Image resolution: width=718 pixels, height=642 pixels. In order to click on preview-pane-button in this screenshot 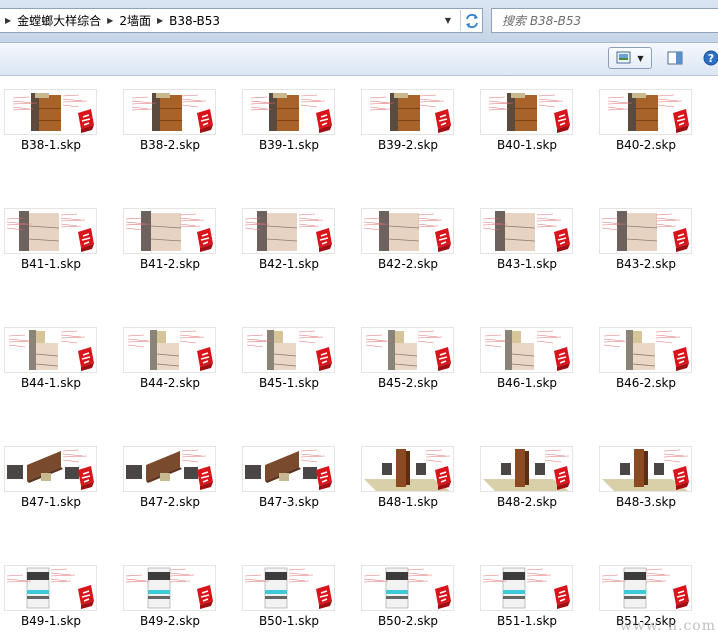, I will do `click(675, 58)`.